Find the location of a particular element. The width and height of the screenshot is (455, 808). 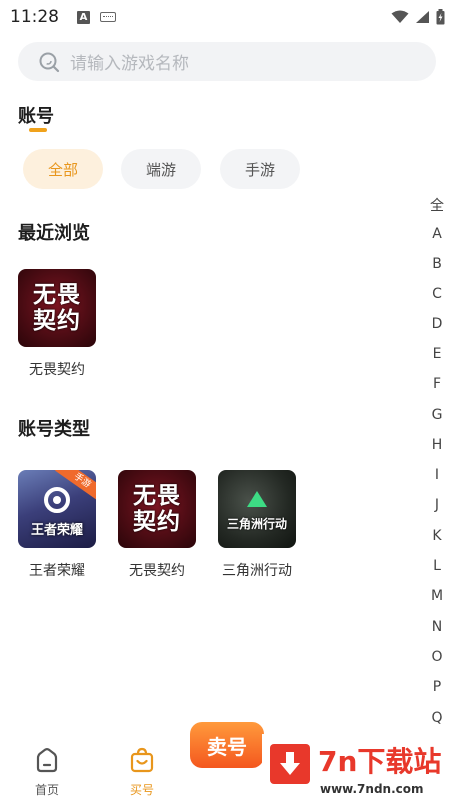

index-letter: N is located at coordinates (437, 627).